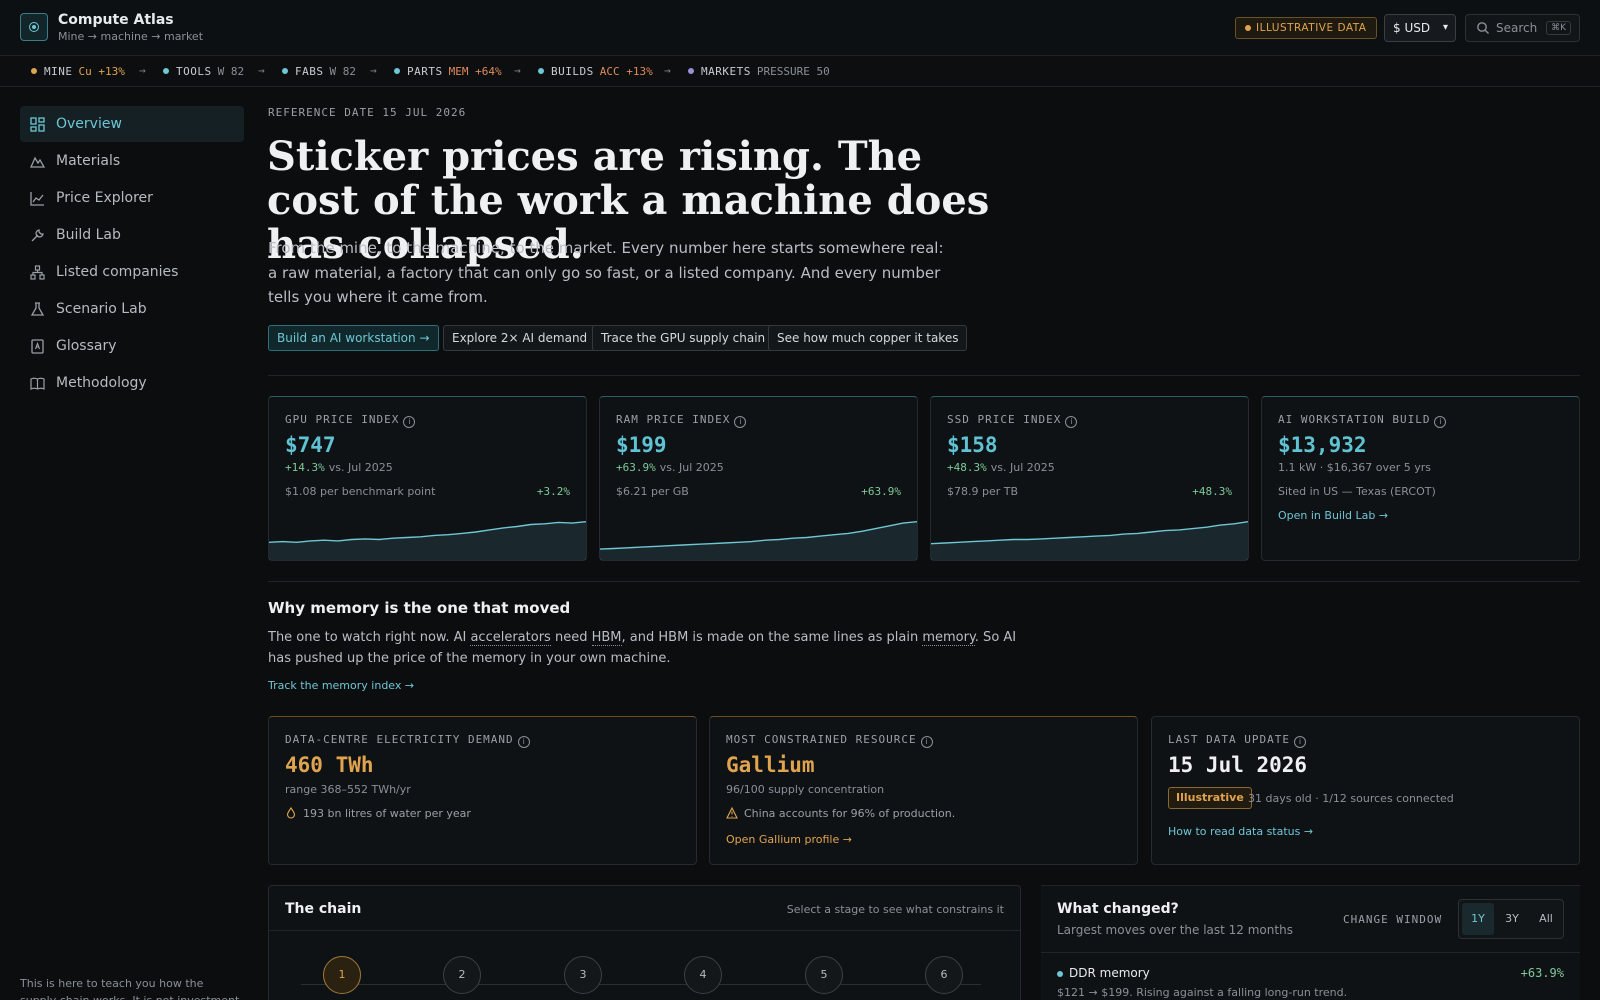  Describe the element at coordinates (1103, 973) in the screenshot. I see `change-row-name: DDR memory` at that location.